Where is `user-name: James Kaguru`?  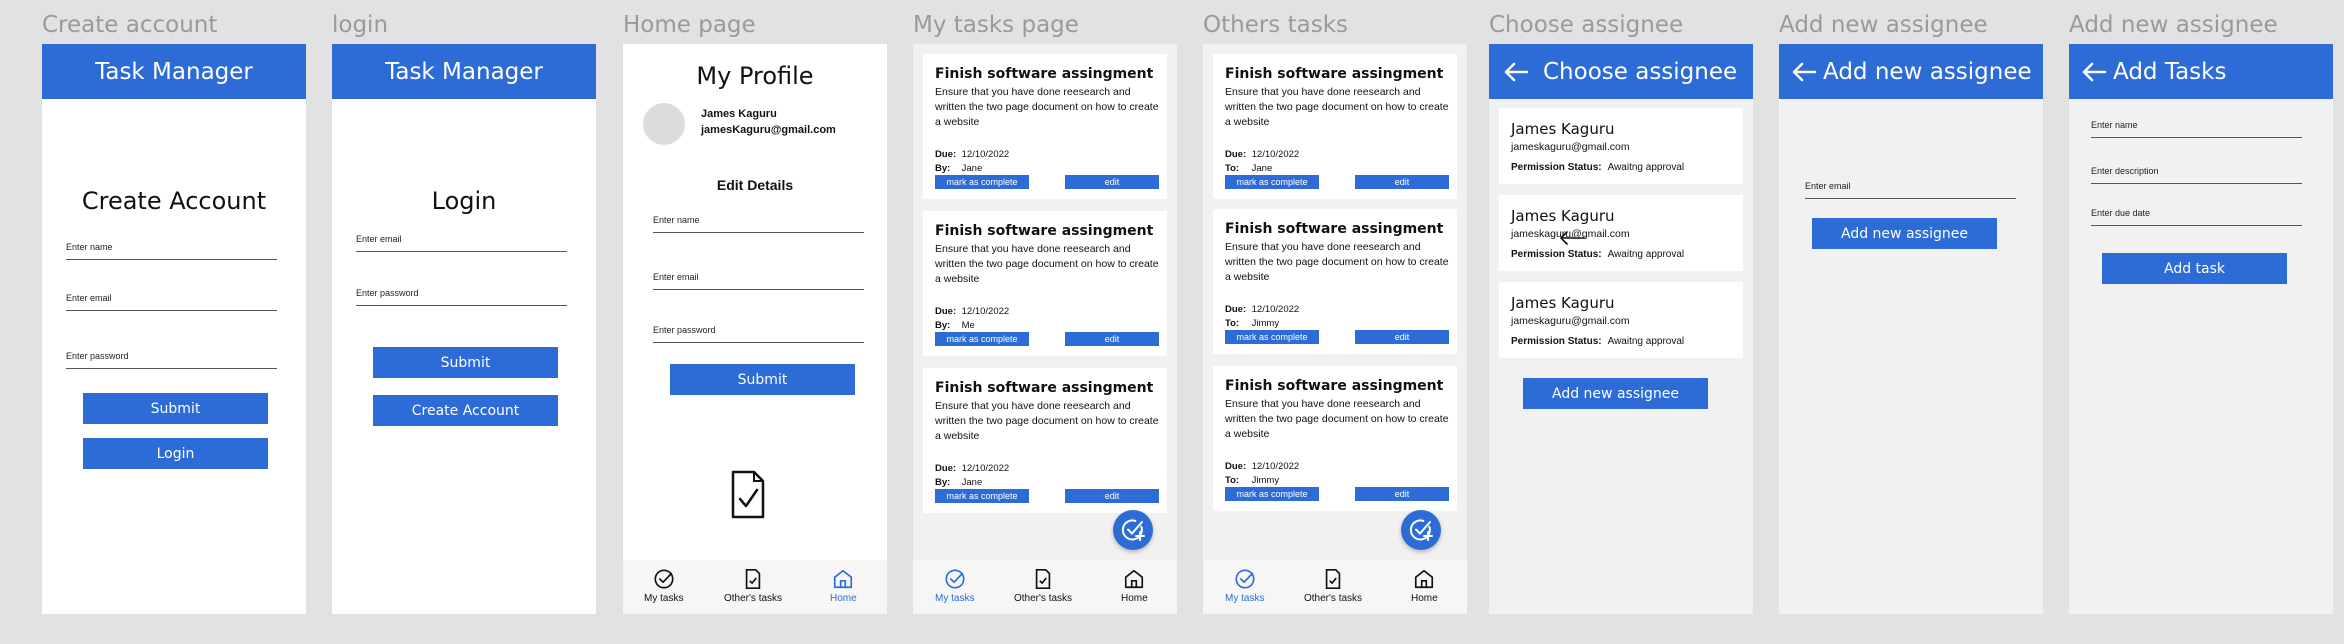 user-name: James Kaguru is located at coordinates (739, 114).